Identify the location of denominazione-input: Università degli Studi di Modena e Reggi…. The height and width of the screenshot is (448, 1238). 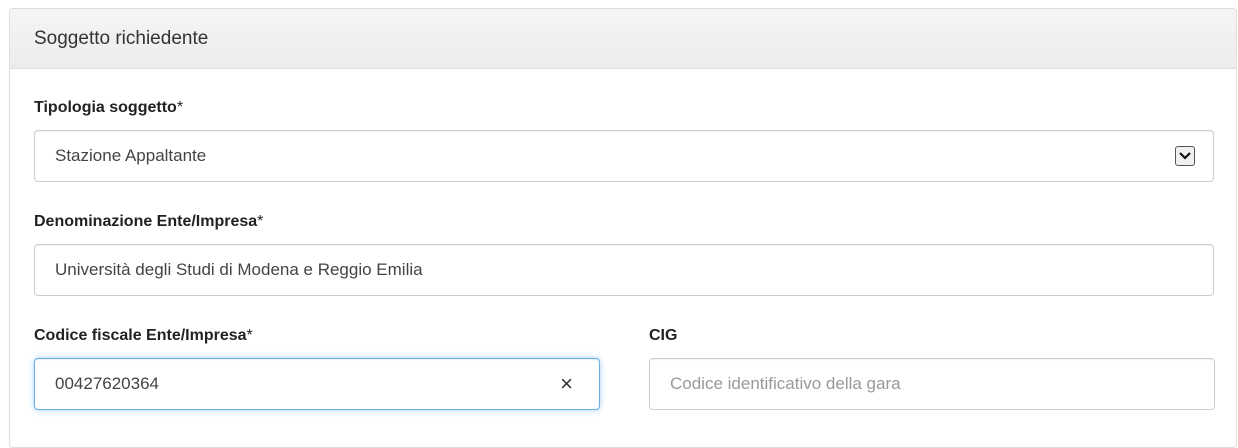
(624, 270).